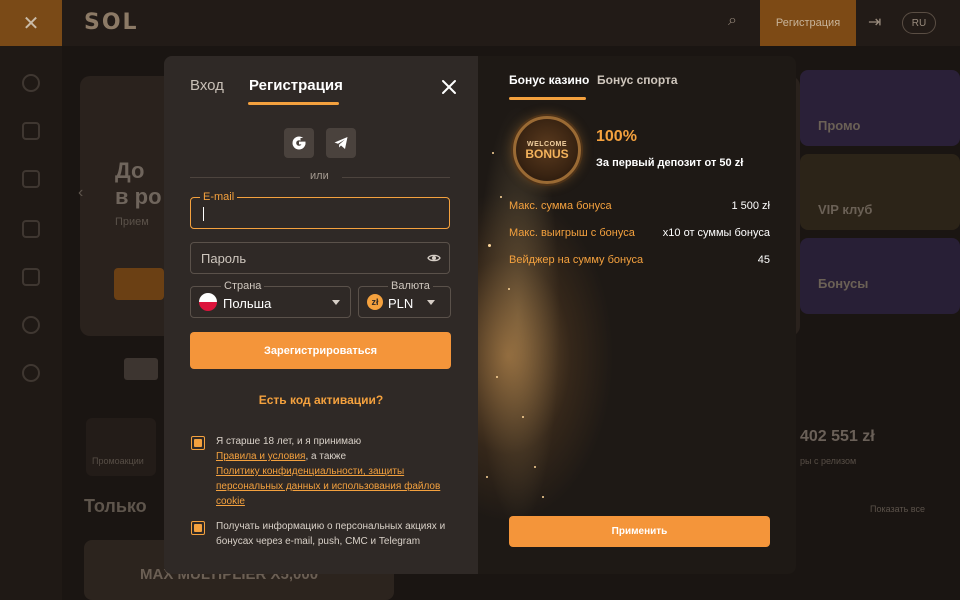 The width and height of the screenshot is (960, 600). Describe the element at coordinates (115, 506) in the screenshot. I see `section-title: Только` at that location.